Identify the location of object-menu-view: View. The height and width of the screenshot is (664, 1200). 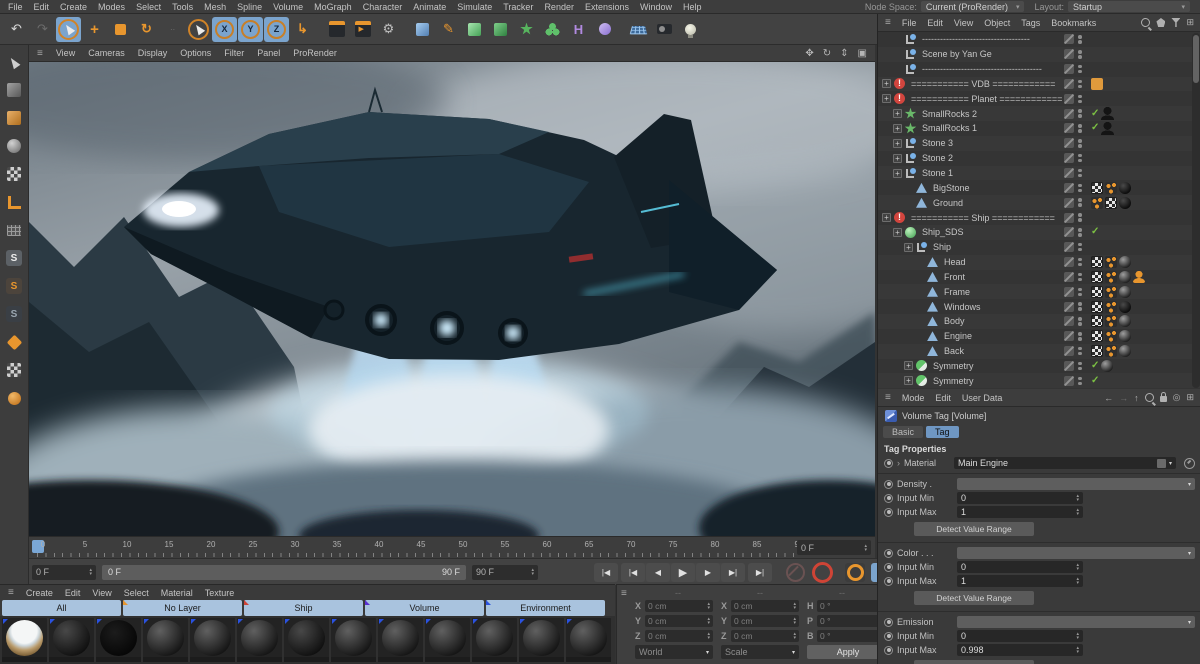
(963, 23).